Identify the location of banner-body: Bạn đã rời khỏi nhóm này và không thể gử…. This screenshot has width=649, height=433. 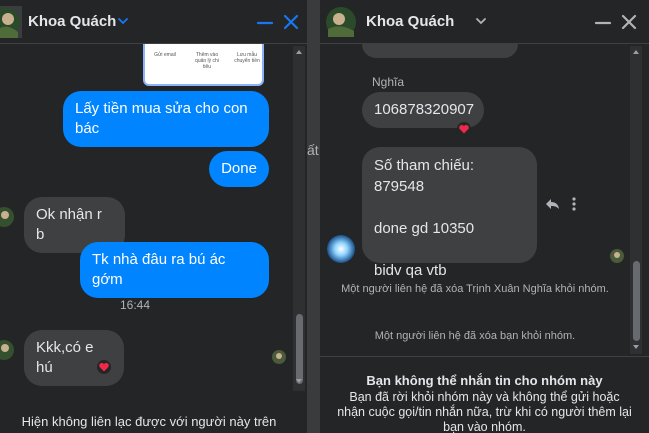
(484, 411).